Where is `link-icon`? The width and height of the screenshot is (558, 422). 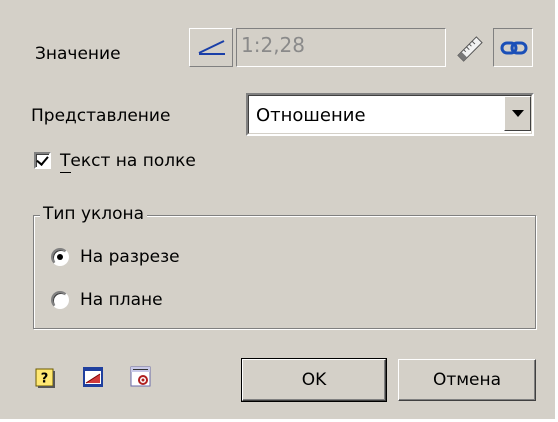
link-icon is located at coordinates (514, 48).